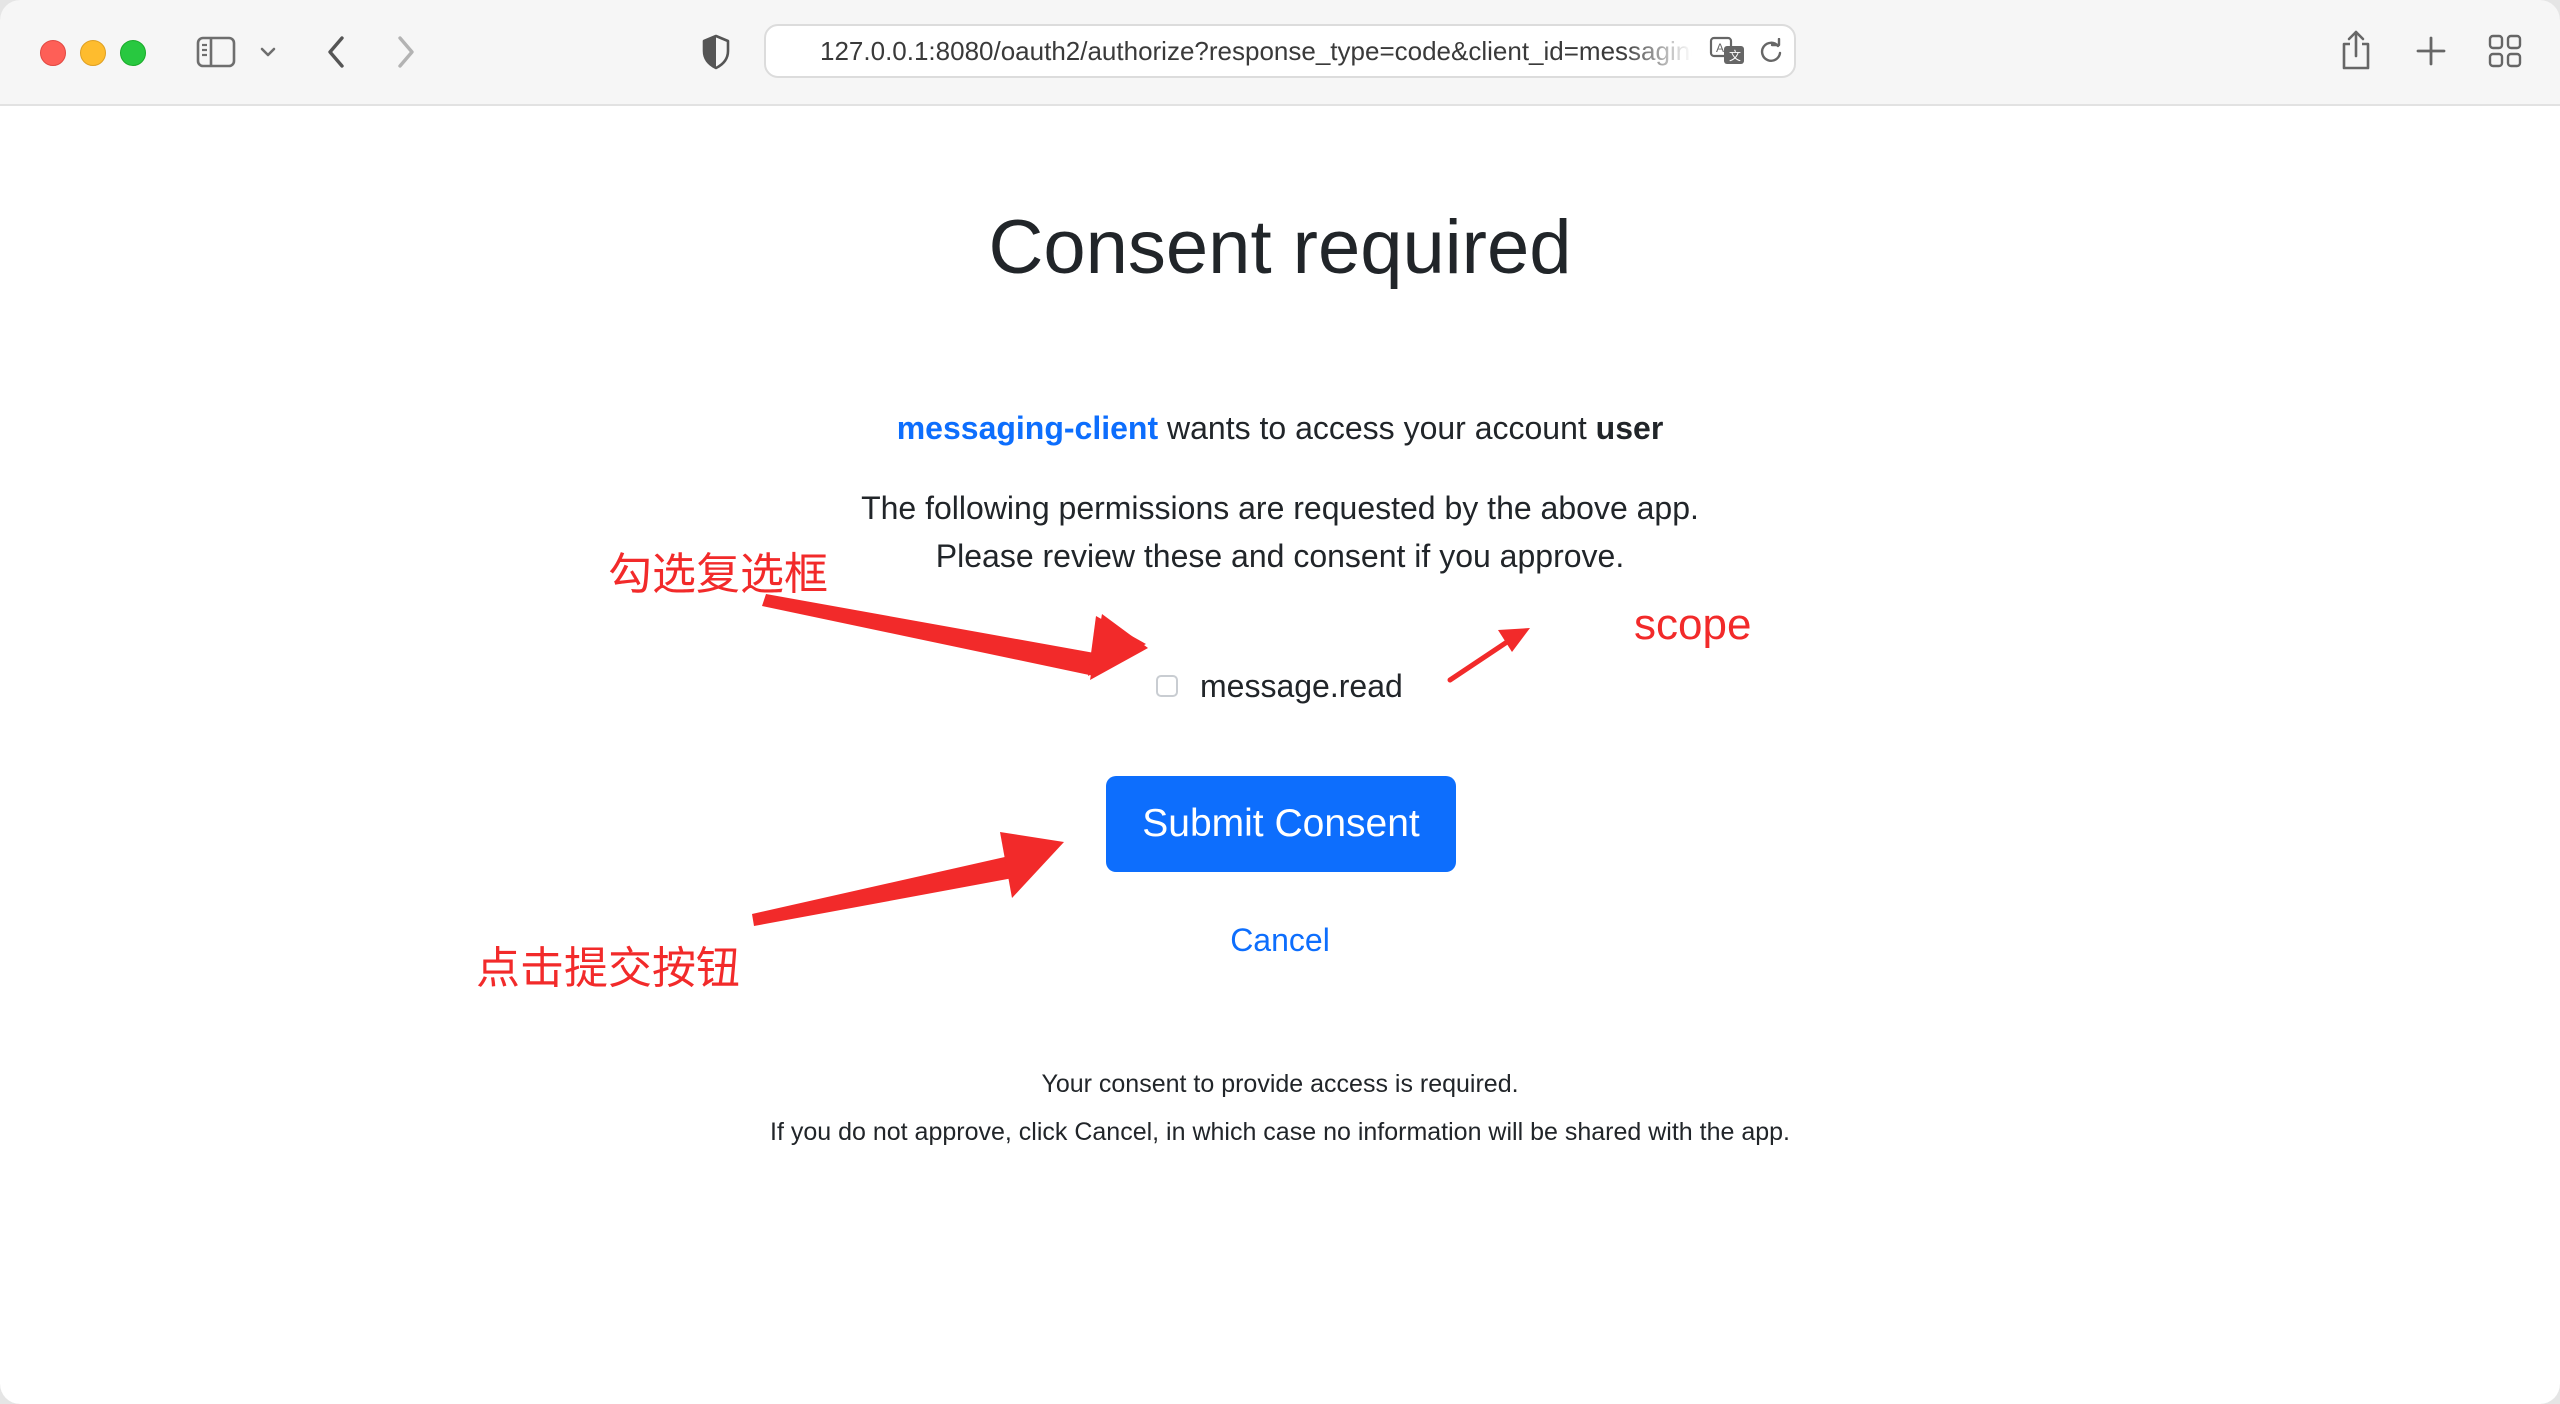 This screenshot has width=2560, height=1404. What do you see at coordinates (1771, 51) in the screenshot?
I see `reload-icon` at bounding box center [1771, 51].